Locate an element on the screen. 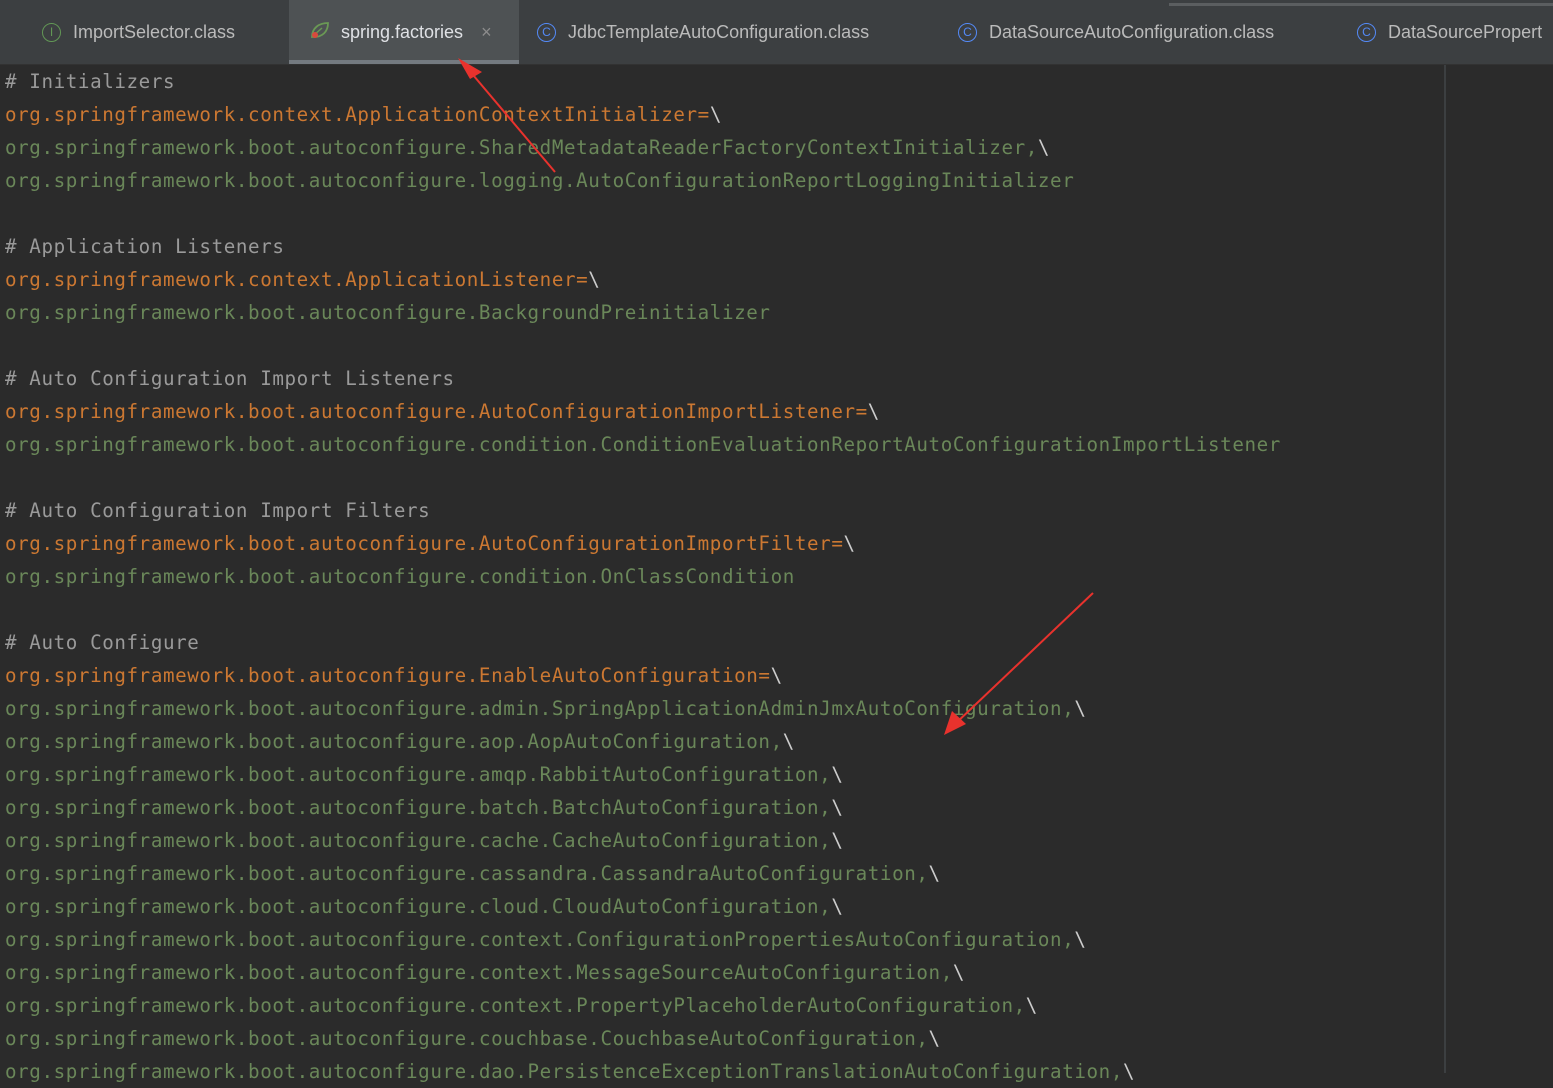 The width and height of the screenshot is (1553, 1088). comment-text: # Initializers is located at coordinates (90, 81).